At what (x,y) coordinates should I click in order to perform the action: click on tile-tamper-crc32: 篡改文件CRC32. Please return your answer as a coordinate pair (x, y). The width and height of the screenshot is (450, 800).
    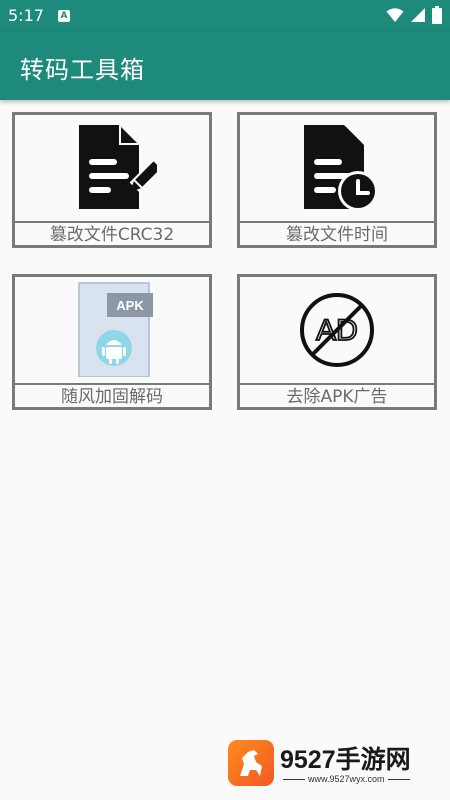
    Looking at the image, I should click on (112, 180).